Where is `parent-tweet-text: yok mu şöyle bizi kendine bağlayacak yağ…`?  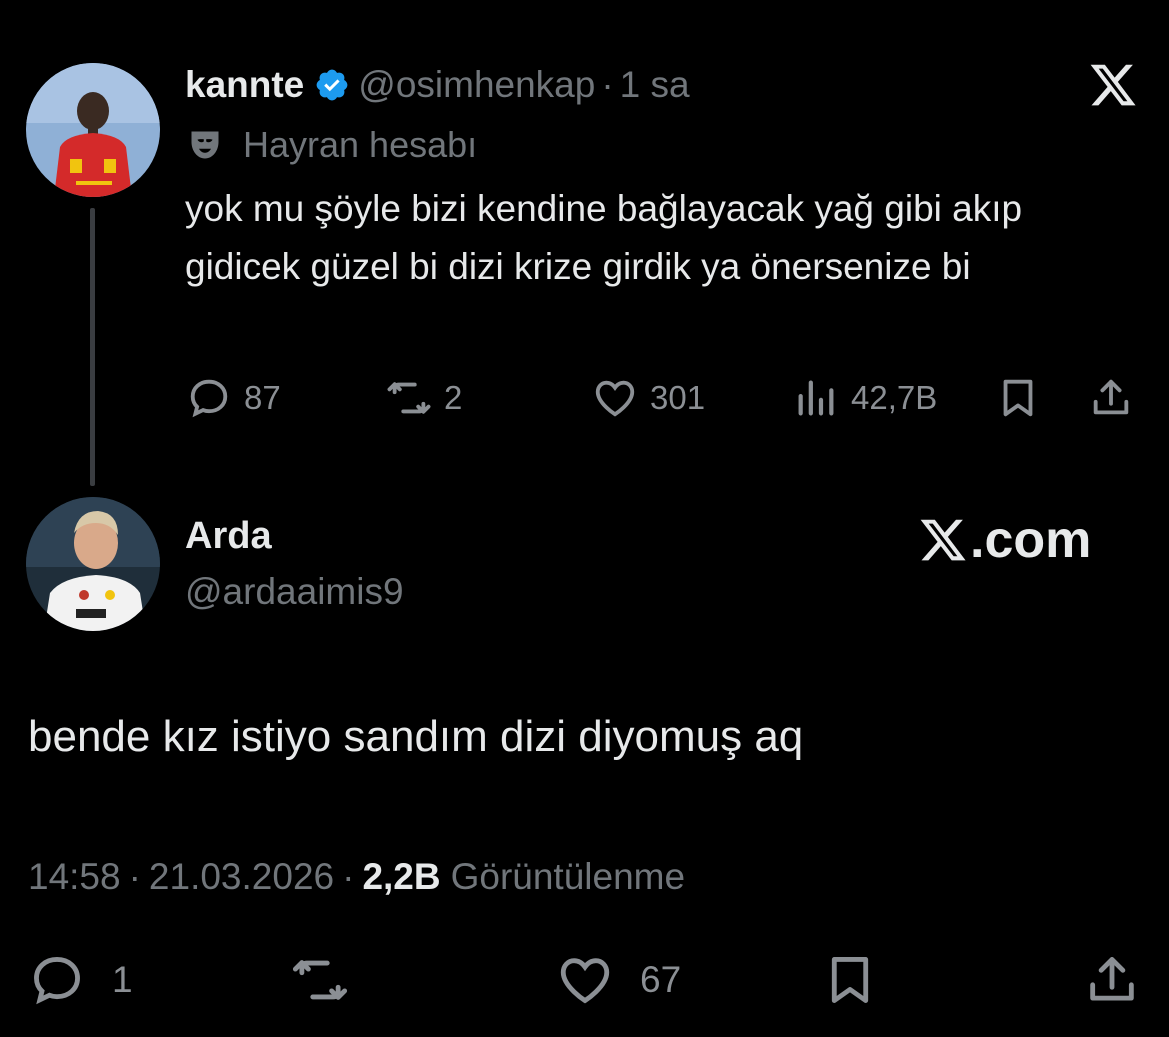 parent-tweet-text: yok mu şöyle bizi kendine bağlayacak yağ… is located at coordinates (604, 237).